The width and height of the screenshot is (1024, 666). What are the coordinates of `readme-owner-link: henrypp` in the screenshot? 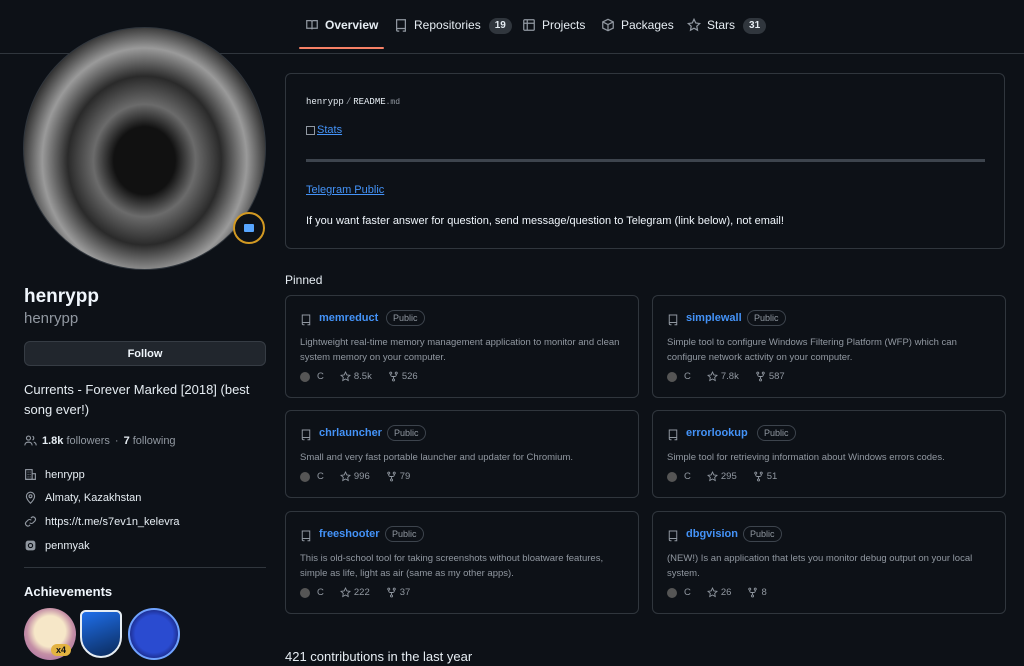 It's located at (325, 102).